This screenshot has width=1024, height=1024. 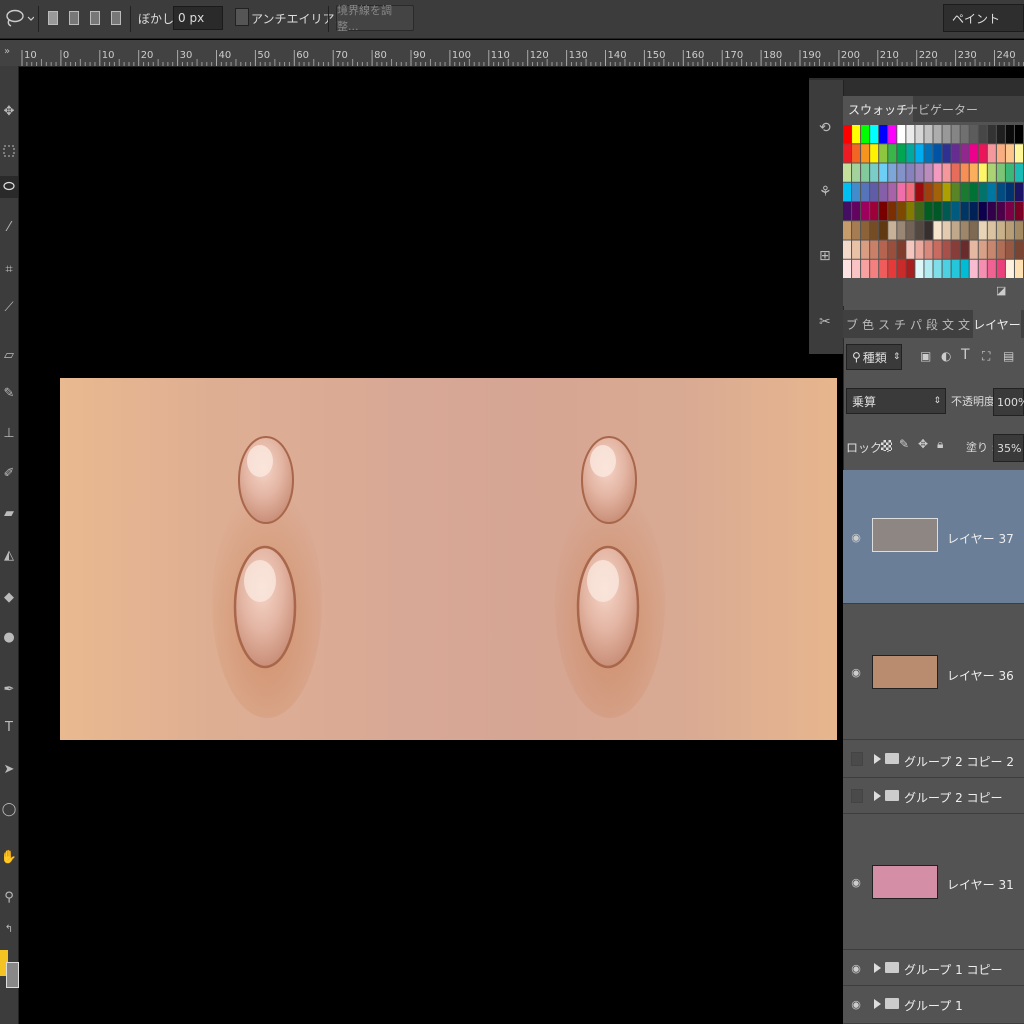 I want to click on subtract-from-selection-icon, so click(x=95, y=18).